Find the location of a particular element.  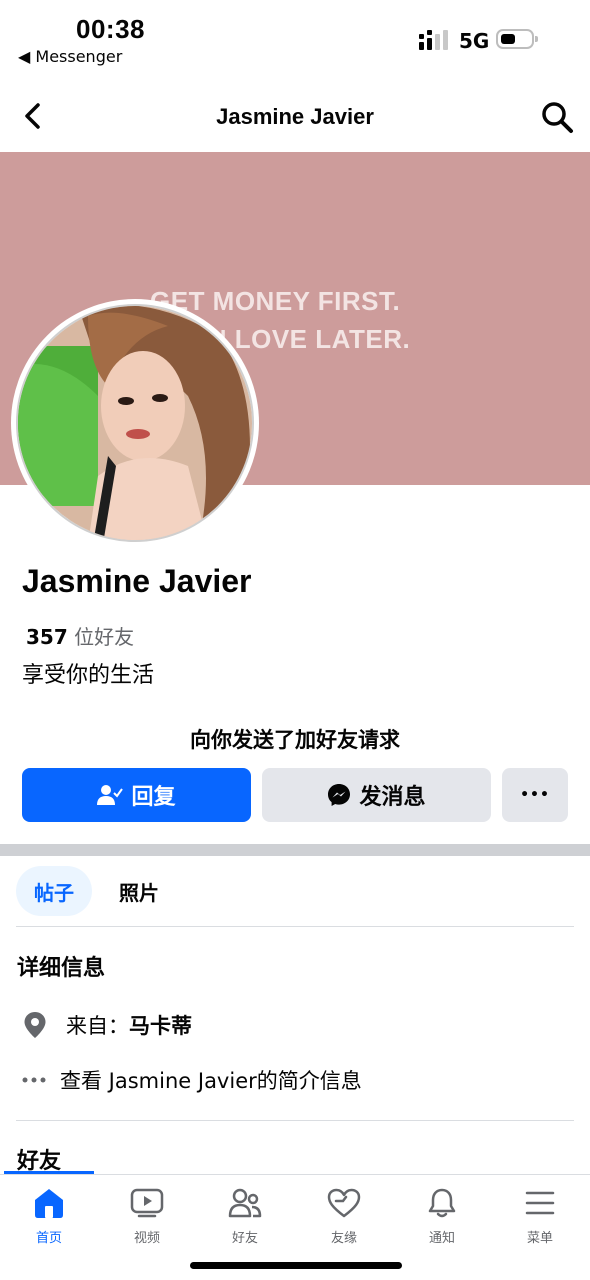

messenger-icon is located at coordinates (339, 795).